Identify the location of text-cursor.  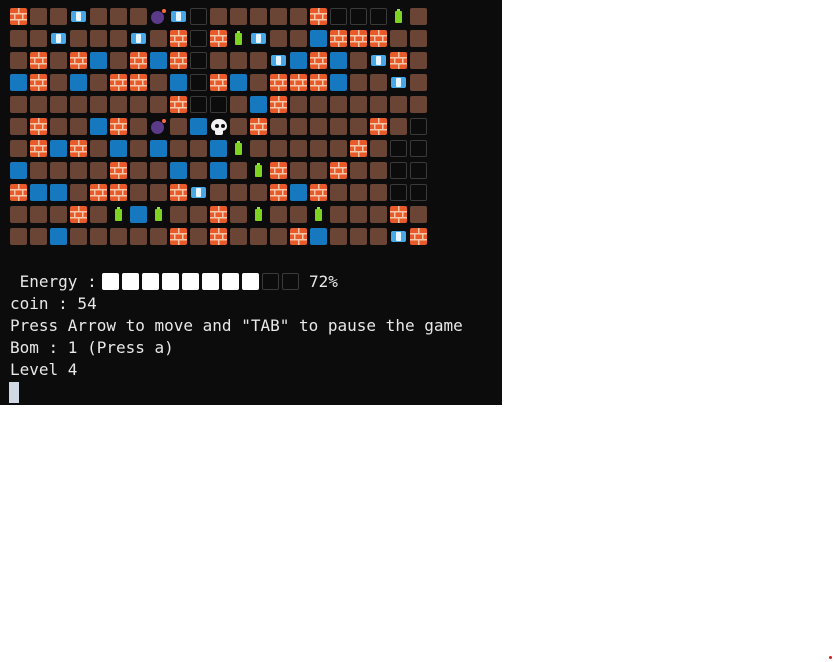
(14, 392).